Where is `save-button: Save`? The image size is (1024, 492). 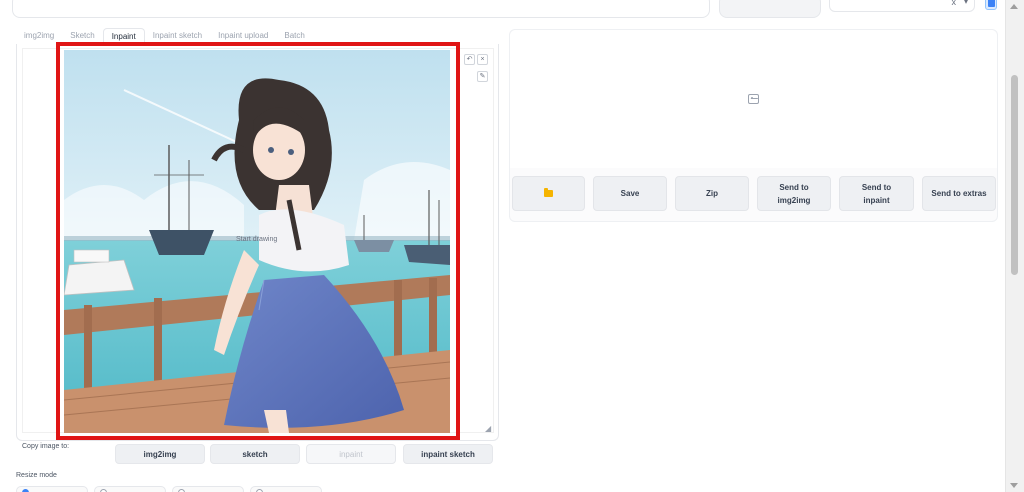
save-button: Save is located at coordinates (630, 193).